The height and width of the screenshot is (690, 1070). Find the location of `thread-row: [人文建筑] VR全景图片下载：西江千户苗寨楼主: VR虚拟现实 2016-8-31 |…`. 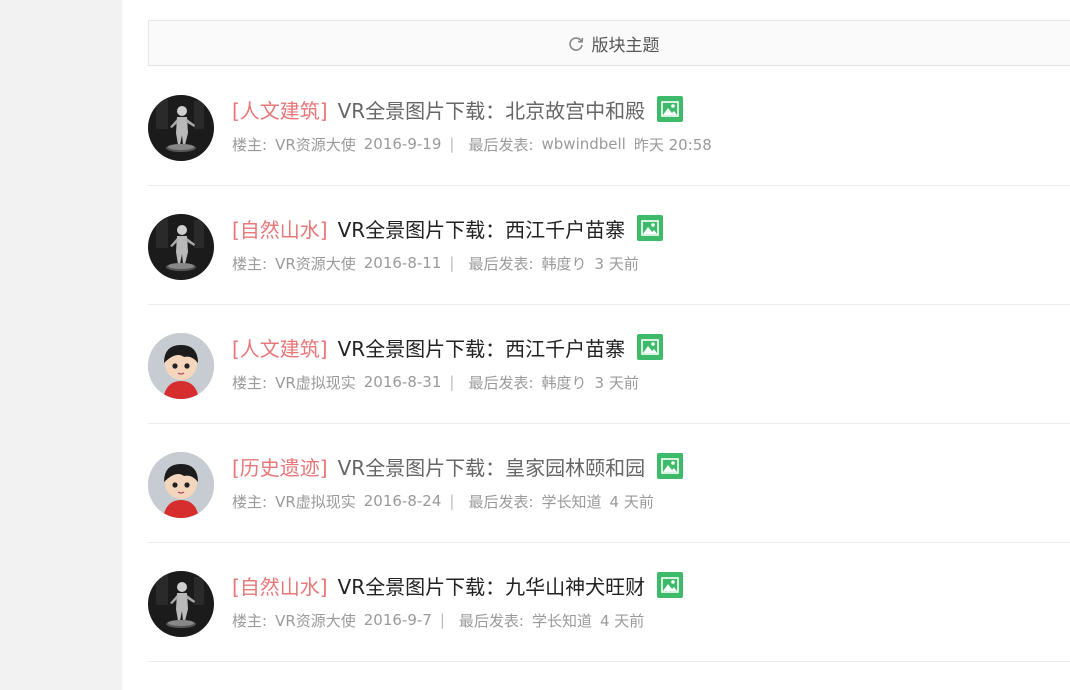

thread-row: [人文建筑] VR全景图片下载：西江千户苗寨楼主: VR虚拟现实 2016-8-31 |… is located at coordinates (609, 364).